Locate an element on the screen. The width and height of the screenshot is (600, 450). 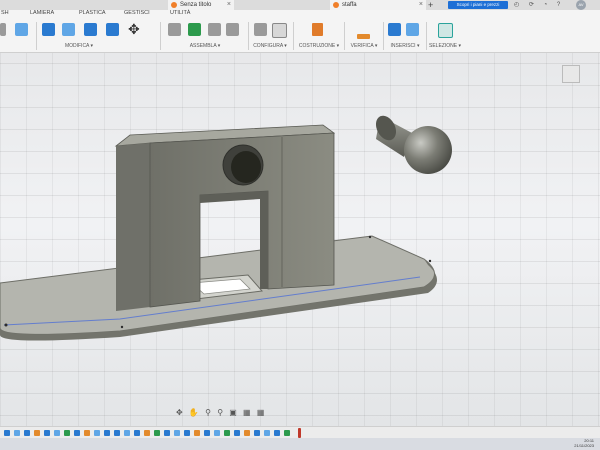
joint-origin-icon is located at coordinates (232, 29).